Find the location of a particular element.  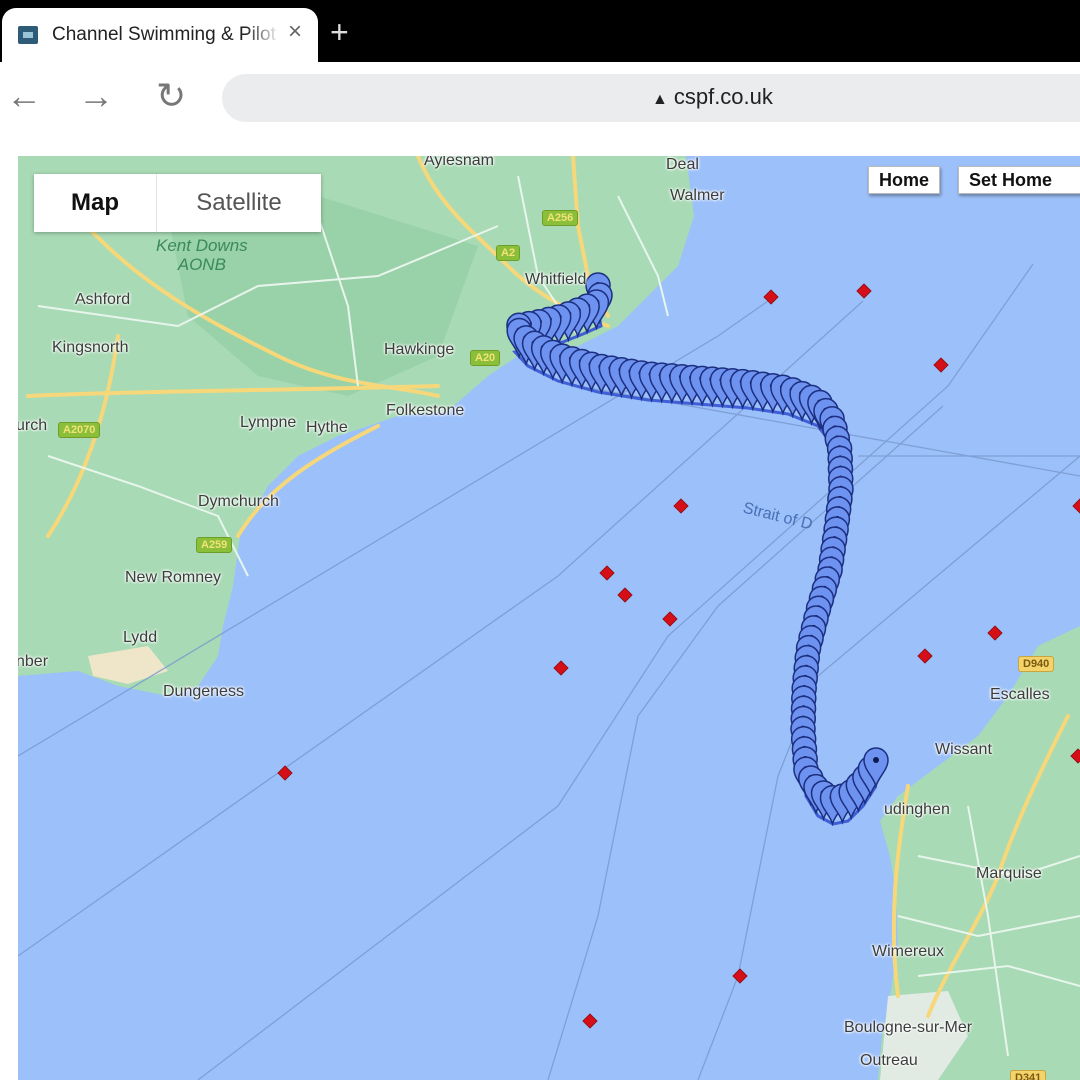

place-label: urch is located at coordinates (33, 425).